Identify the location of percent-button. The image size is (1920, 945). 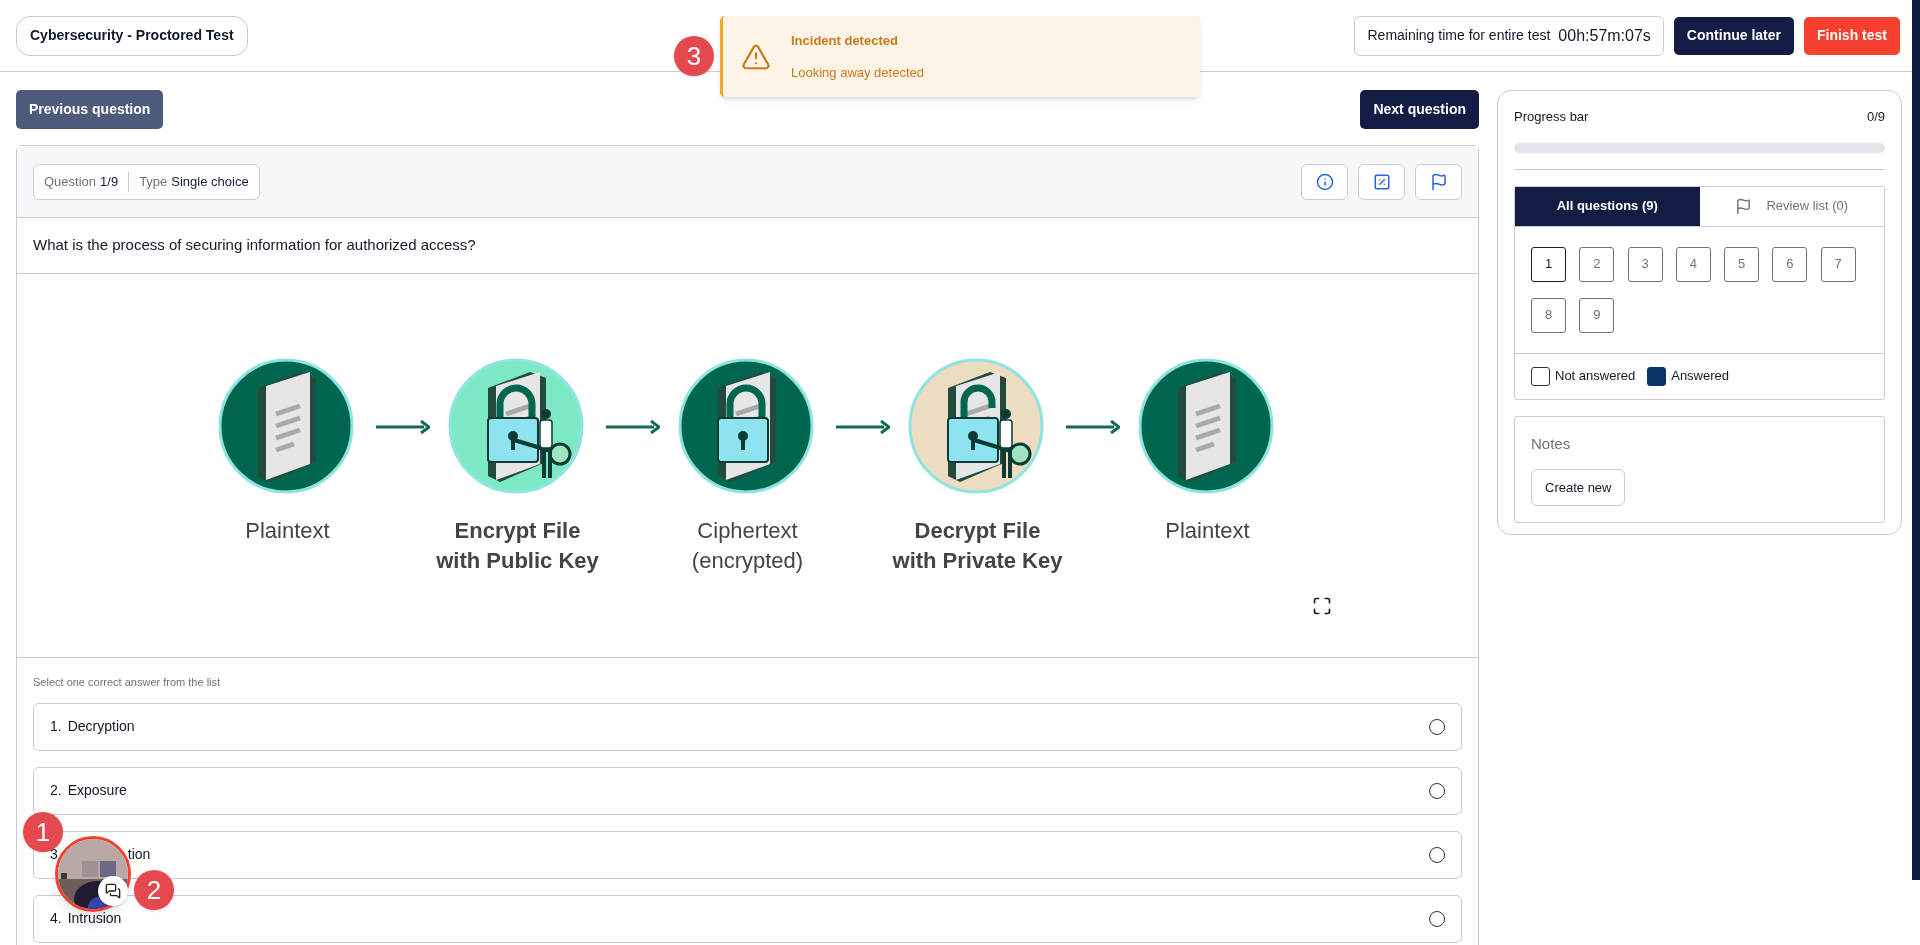
(1381, 181).